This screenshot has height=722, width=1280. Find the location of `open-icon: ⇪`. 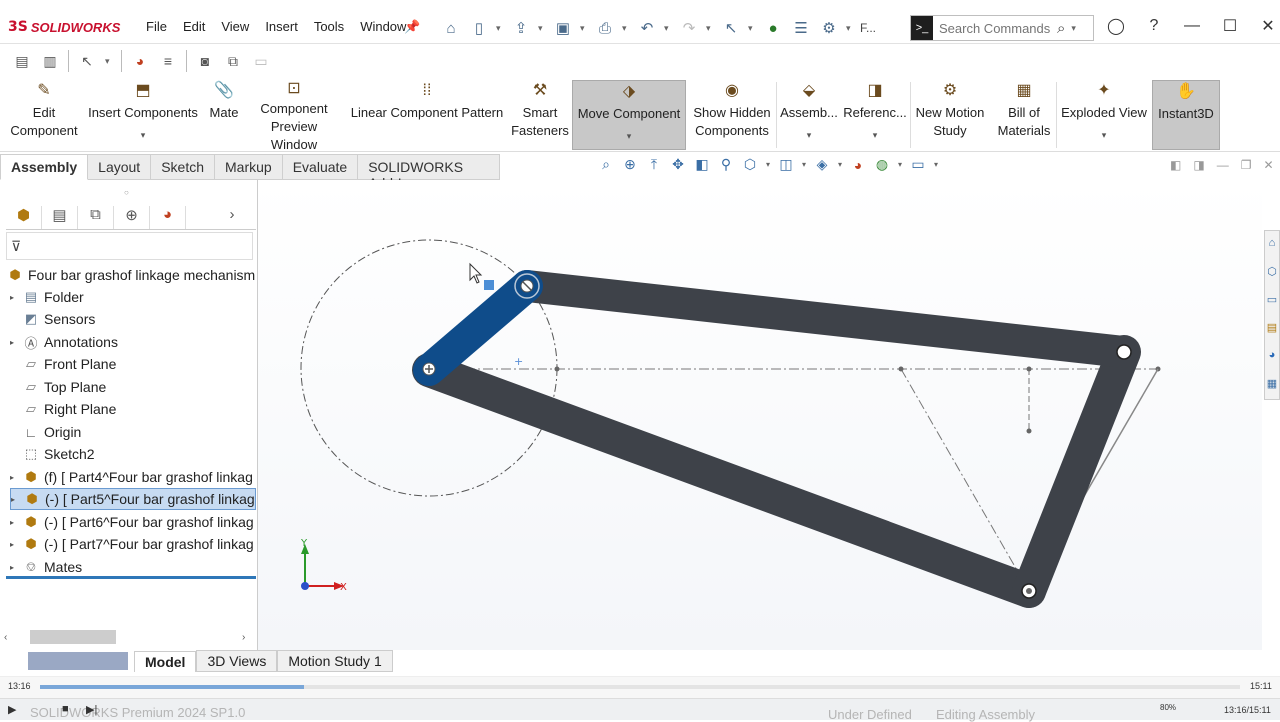

open-icon: ⇪ is located at coordinates (521, 28).